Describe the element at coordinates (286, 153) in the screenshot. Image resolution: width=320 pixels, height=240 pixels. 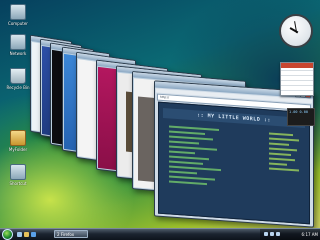
I see `page-sidebar` at that location.